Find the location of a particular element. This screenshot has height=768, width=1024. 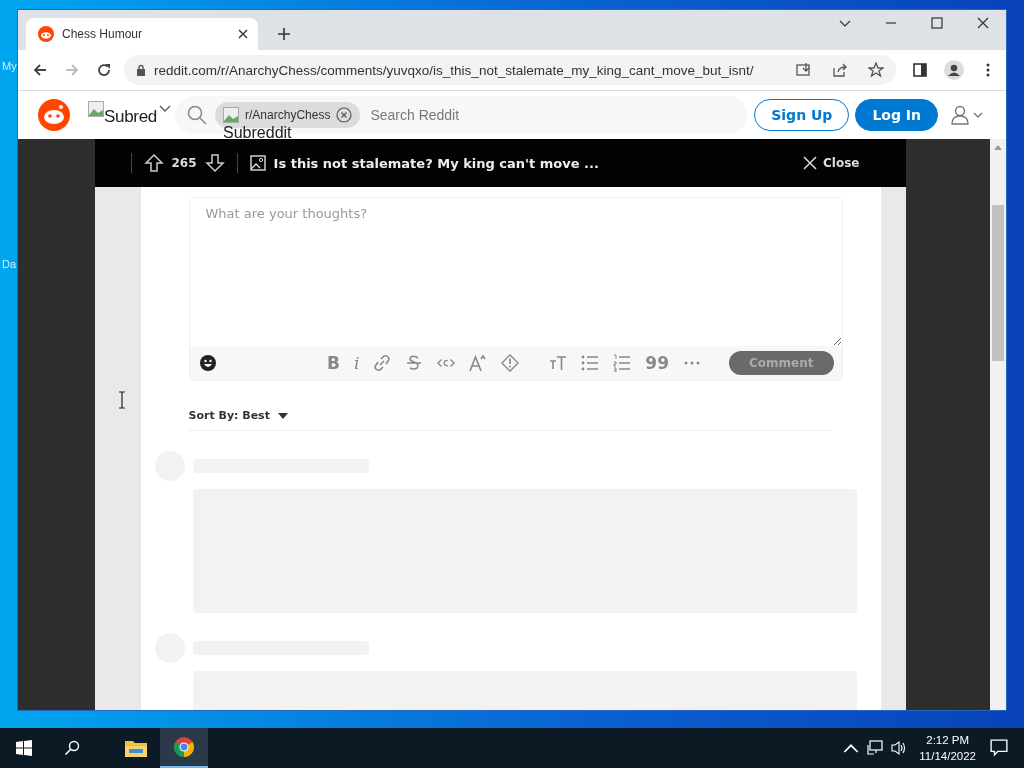

volume-icon is located at coordinates (899, 748).